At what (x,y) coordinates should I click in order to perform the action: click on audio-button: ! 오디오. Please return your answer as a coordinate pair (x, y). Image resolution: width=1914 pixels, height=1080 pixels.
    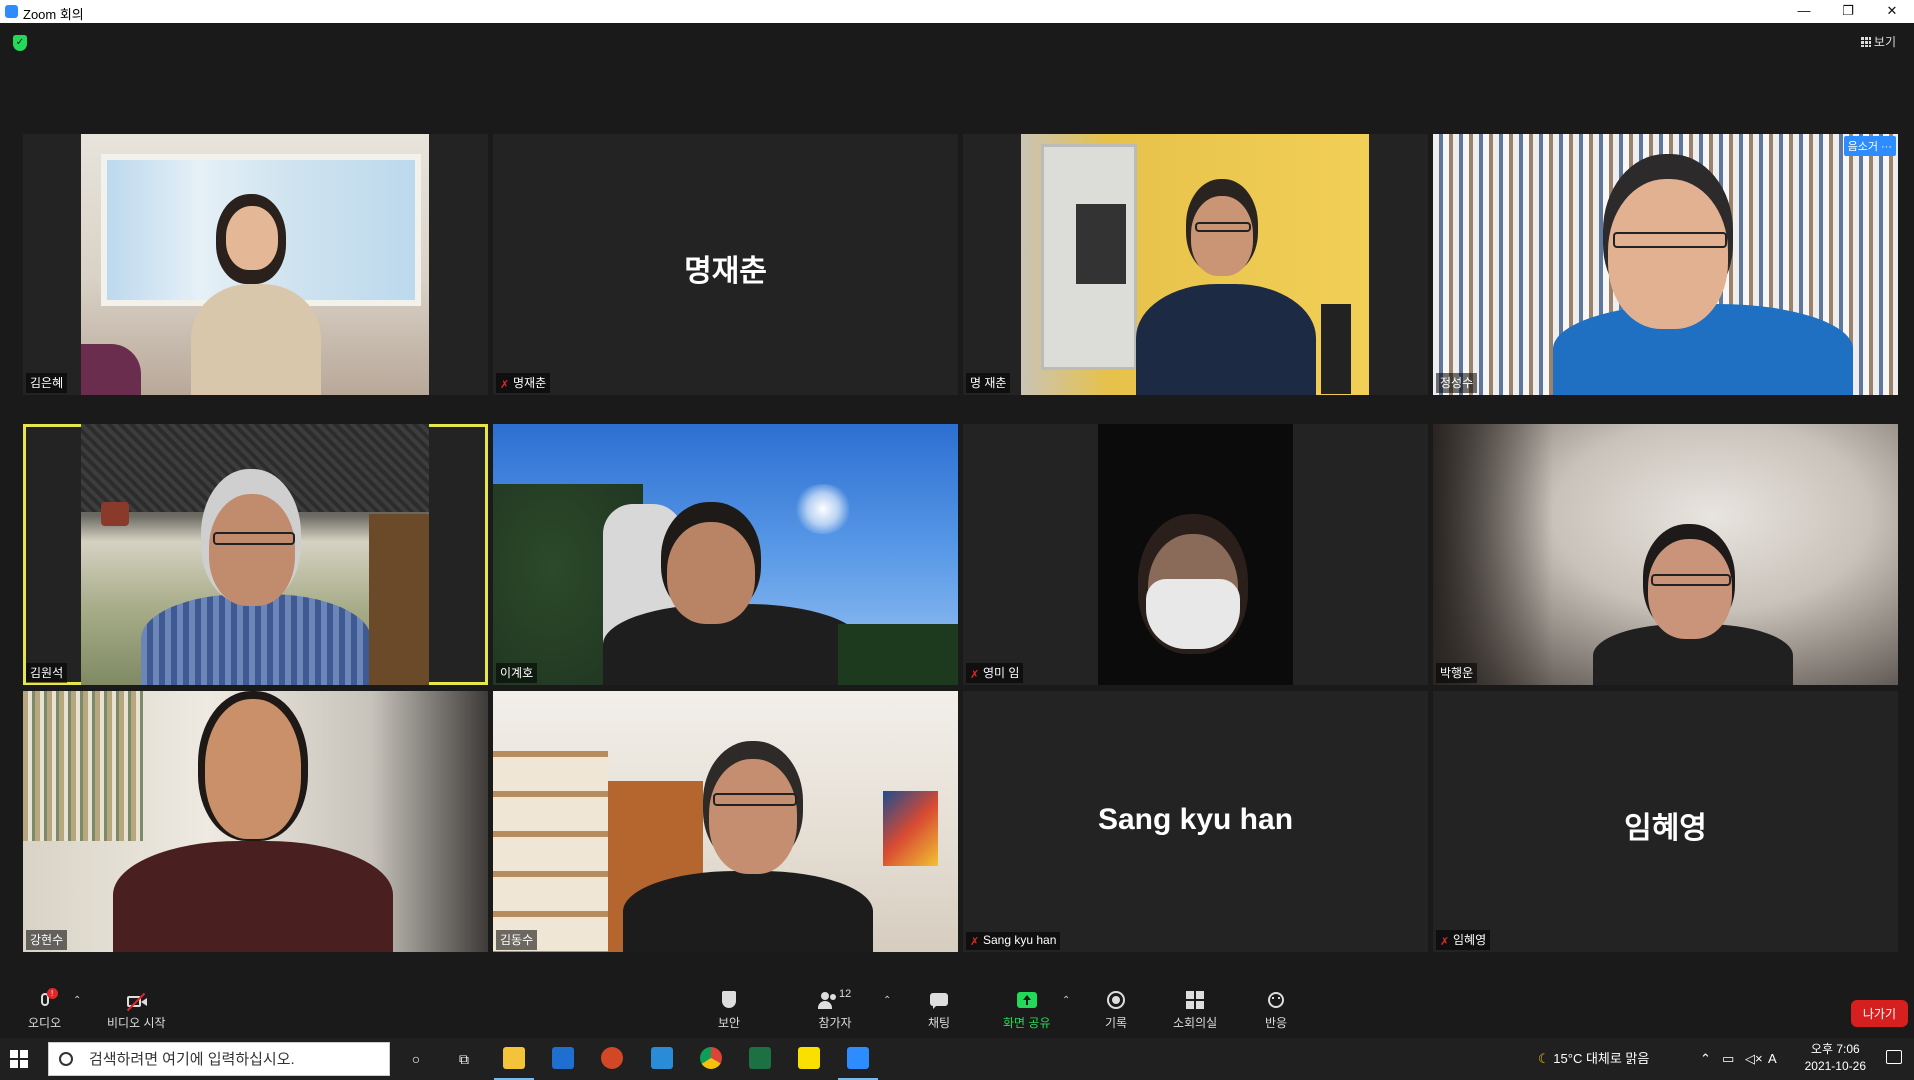
    Looking at the image, I should click on (44, 1009).